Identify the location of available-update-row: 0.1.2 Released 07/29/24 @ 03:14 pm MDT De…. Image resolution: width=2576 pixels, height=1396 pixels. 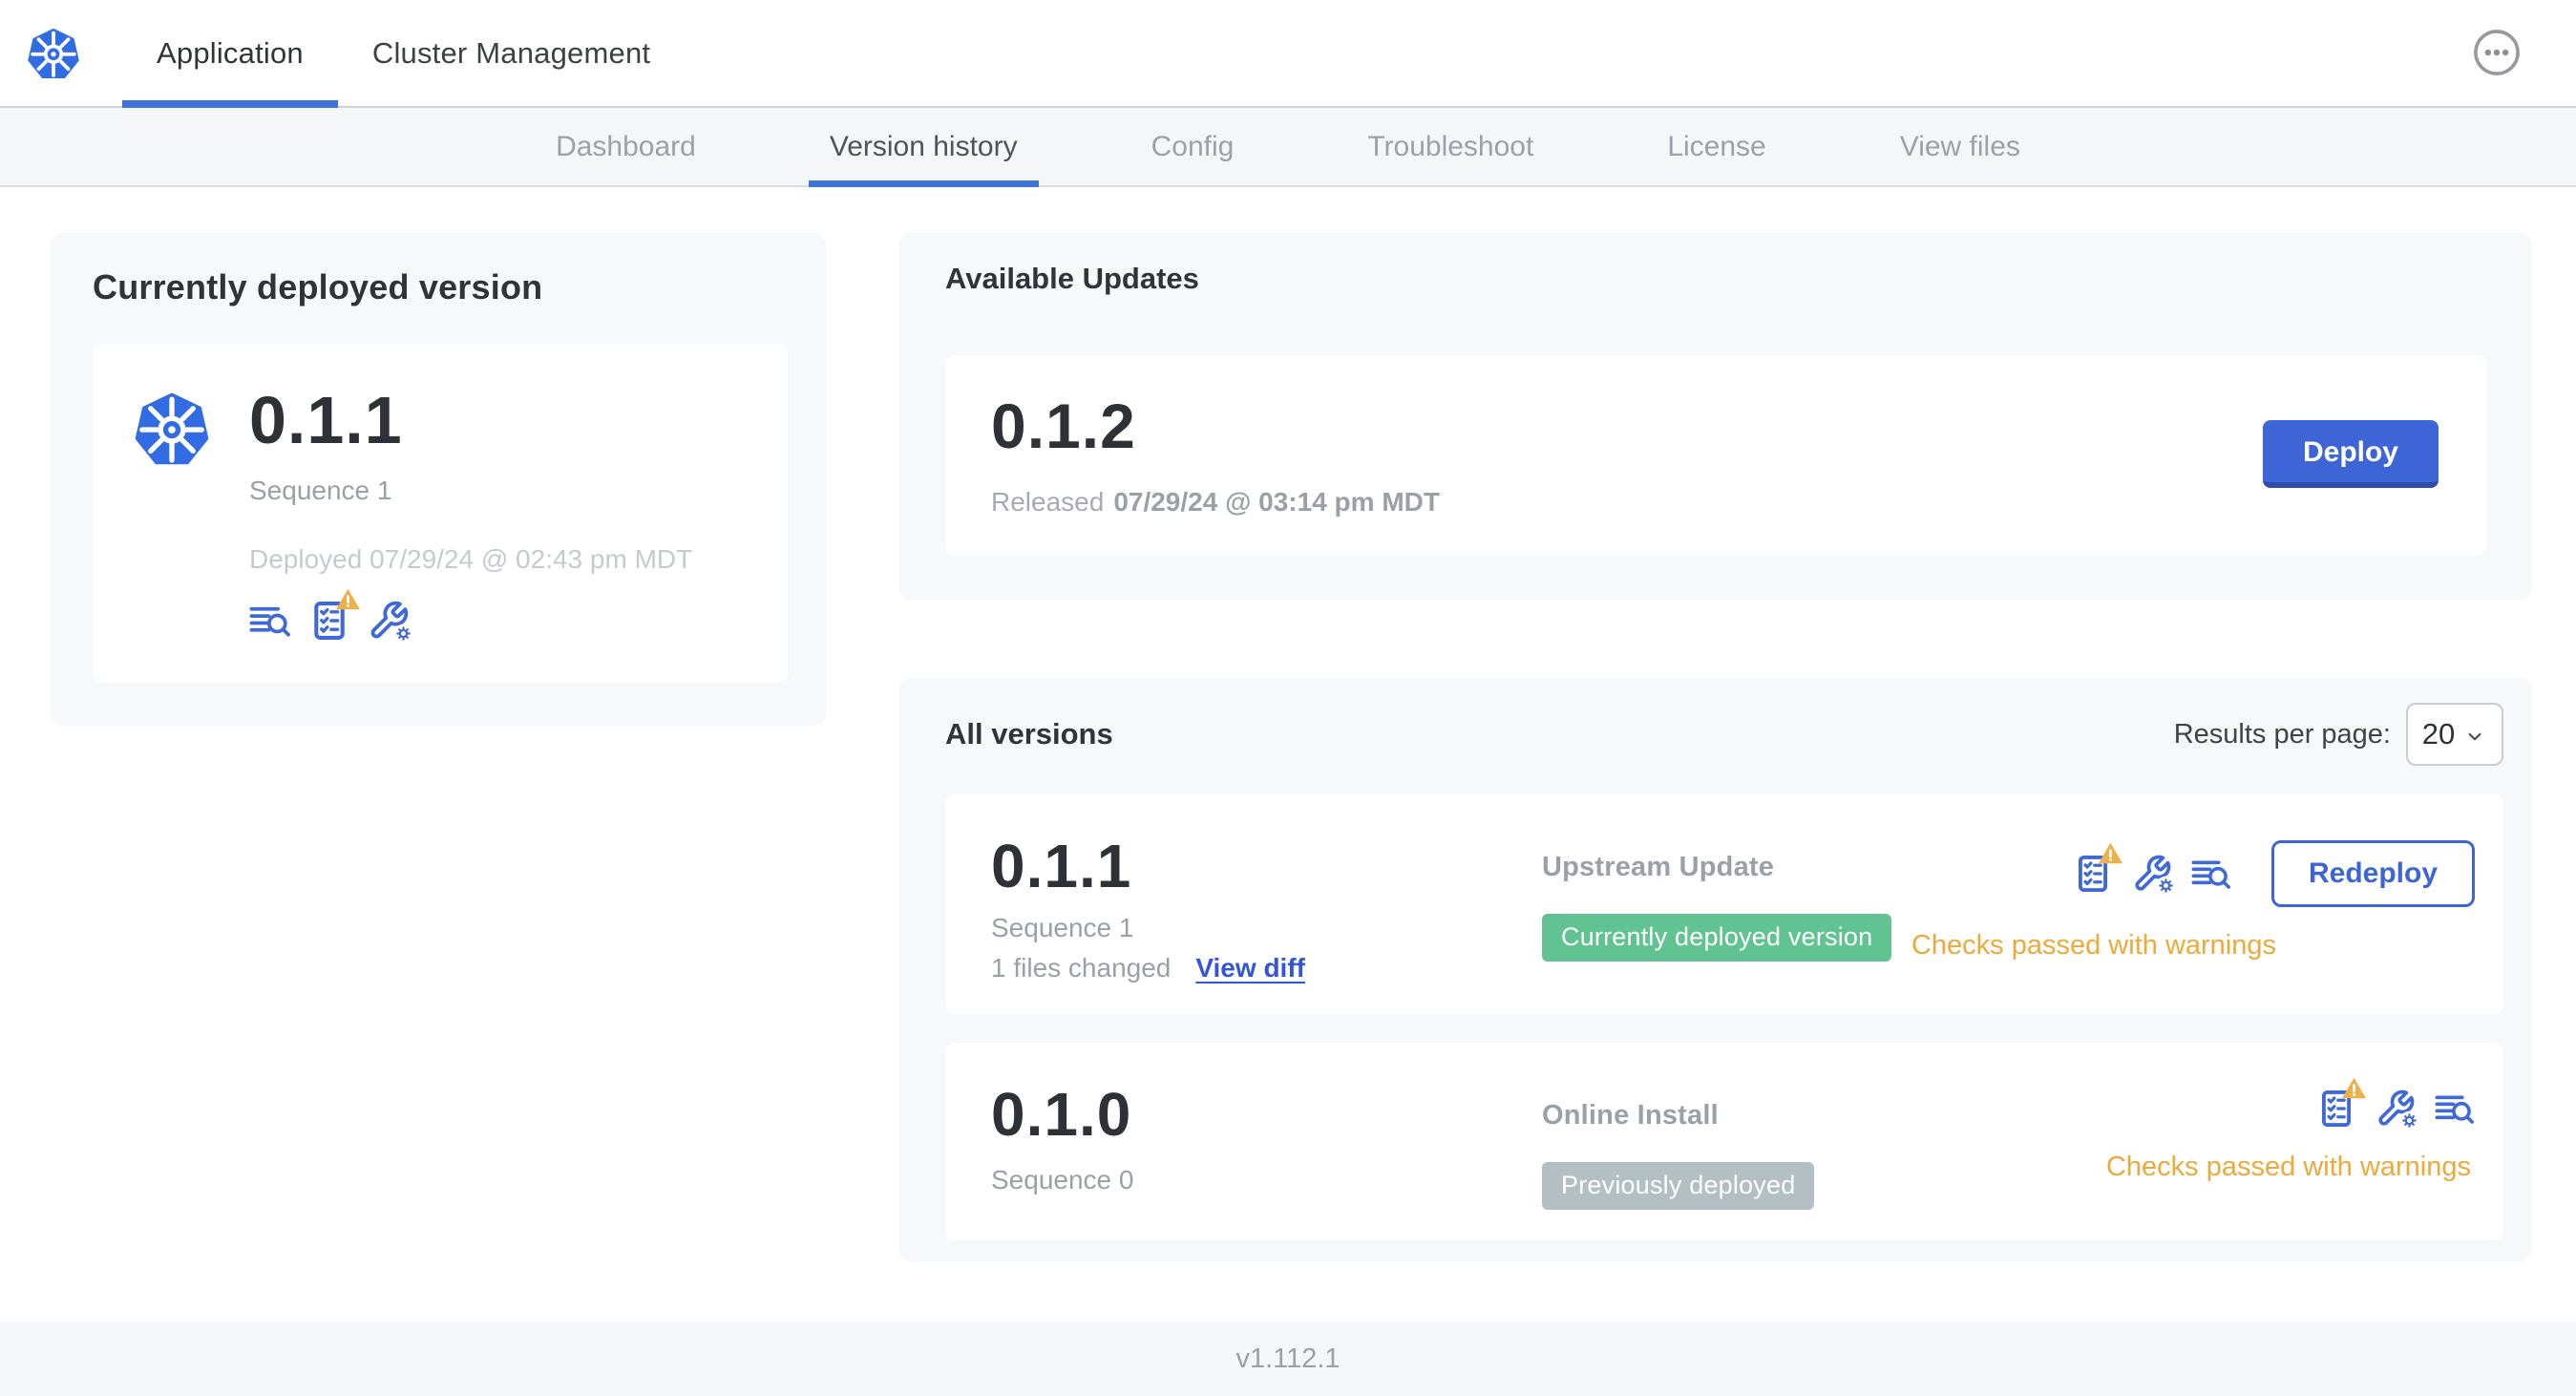
(1715, 455).